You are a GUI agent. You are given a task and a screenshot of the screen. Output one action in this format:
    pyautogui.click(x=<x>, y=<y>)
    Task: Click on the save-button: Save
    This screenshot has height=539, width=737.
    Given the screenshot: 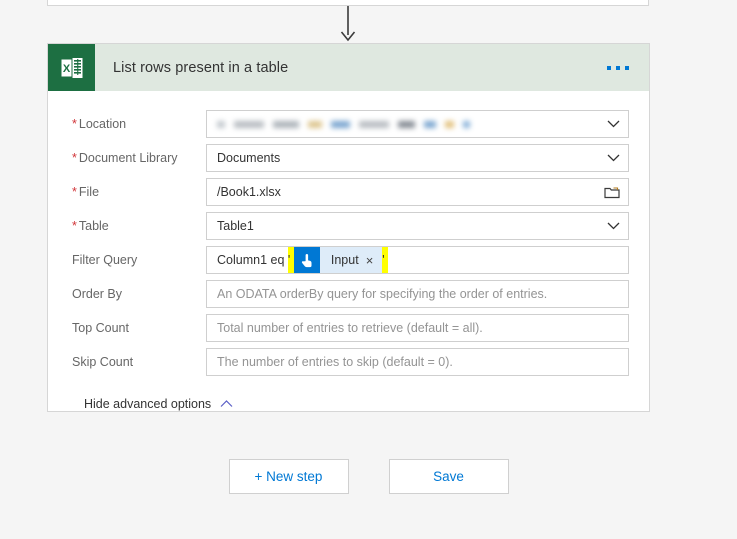 What is the action you would take?
    pyautogui.click(x=448, y=476)
    